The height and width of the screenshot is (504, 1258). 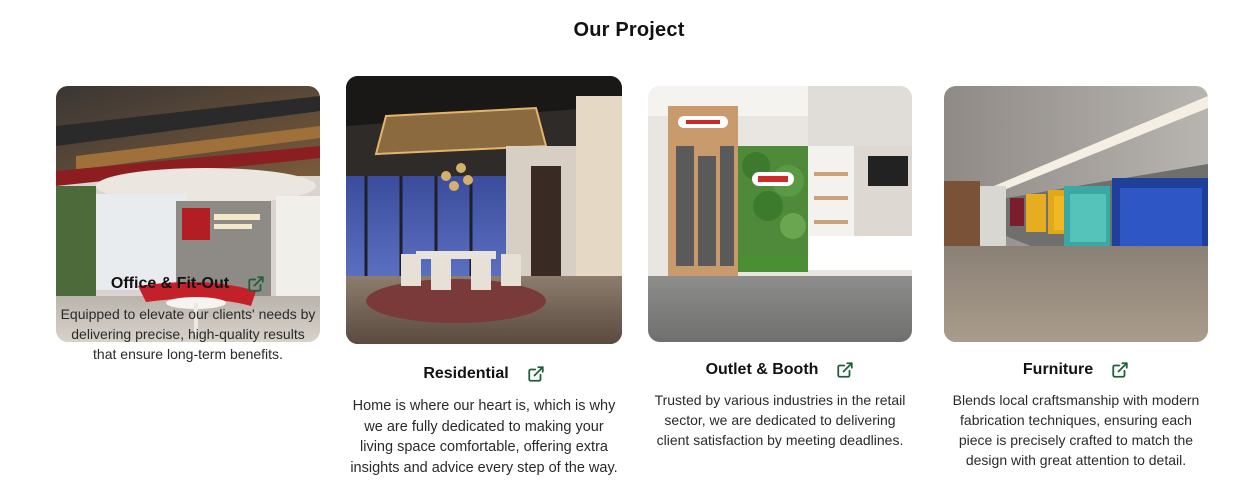 I want to click on furniture-photo, so click(x=1076, y=214).